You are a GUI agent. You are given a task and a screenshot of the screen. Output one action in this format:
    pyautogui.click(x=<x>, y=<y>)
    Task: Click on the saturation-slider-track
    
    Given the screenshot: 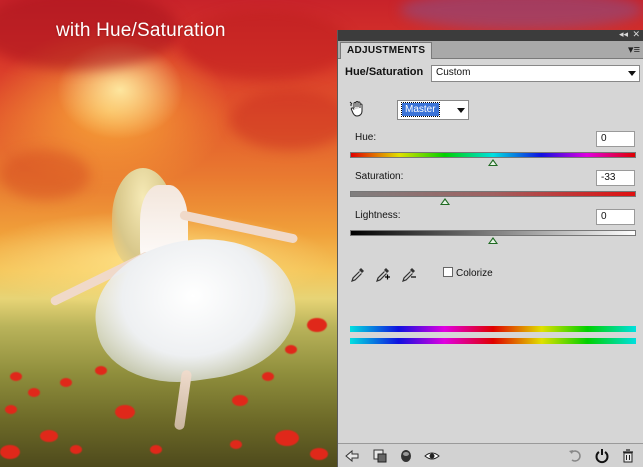 What is the action you would take?
    pyautogui.click(x=493, y=194)
    